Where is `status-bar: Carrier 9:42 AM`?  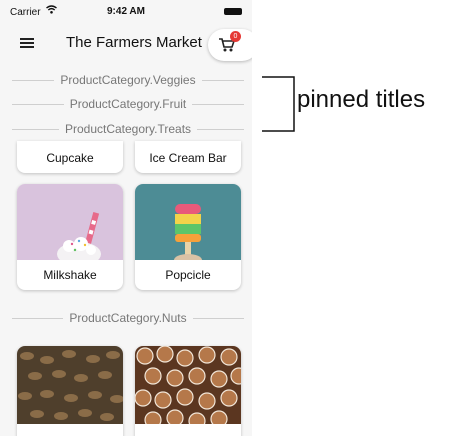
status-bar: Carrier 9:42 AM is located at coordinates (126, 12).